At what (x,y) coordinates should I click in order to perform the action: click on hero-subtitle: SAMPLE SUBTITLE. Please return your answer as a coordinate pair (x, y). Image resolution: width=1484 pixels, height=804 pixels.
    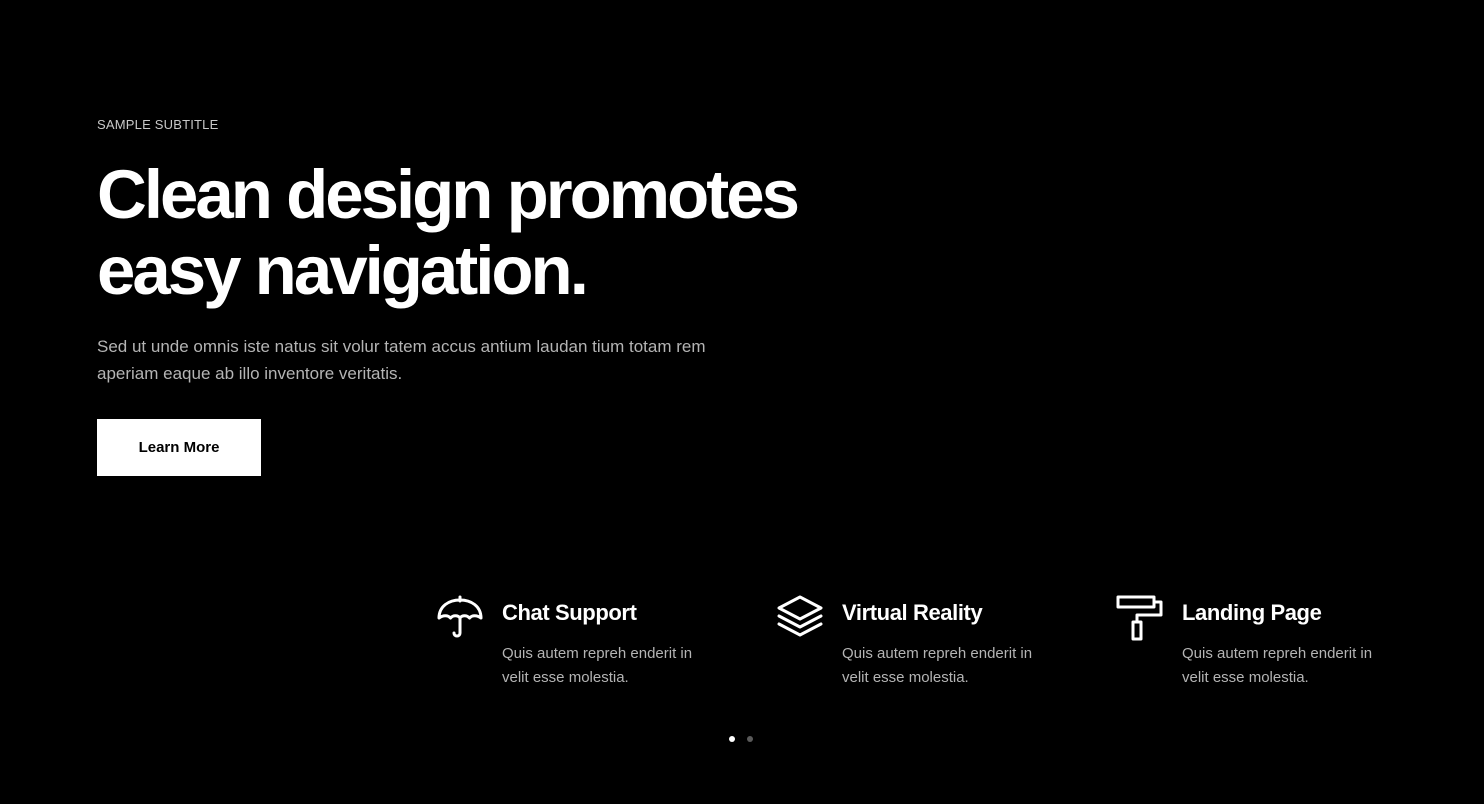
    Looking at the image, I should click on (158, 124).